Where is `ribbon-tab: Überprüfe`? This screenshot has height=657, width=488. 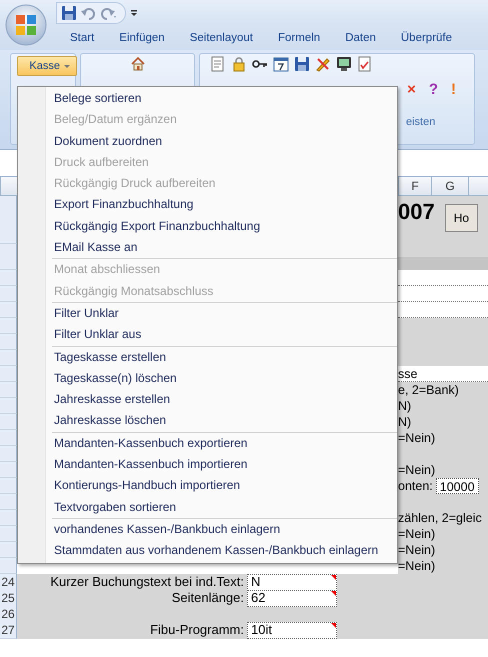 ribbon-tab: Überprüfe is located at coordinates (426, 38).